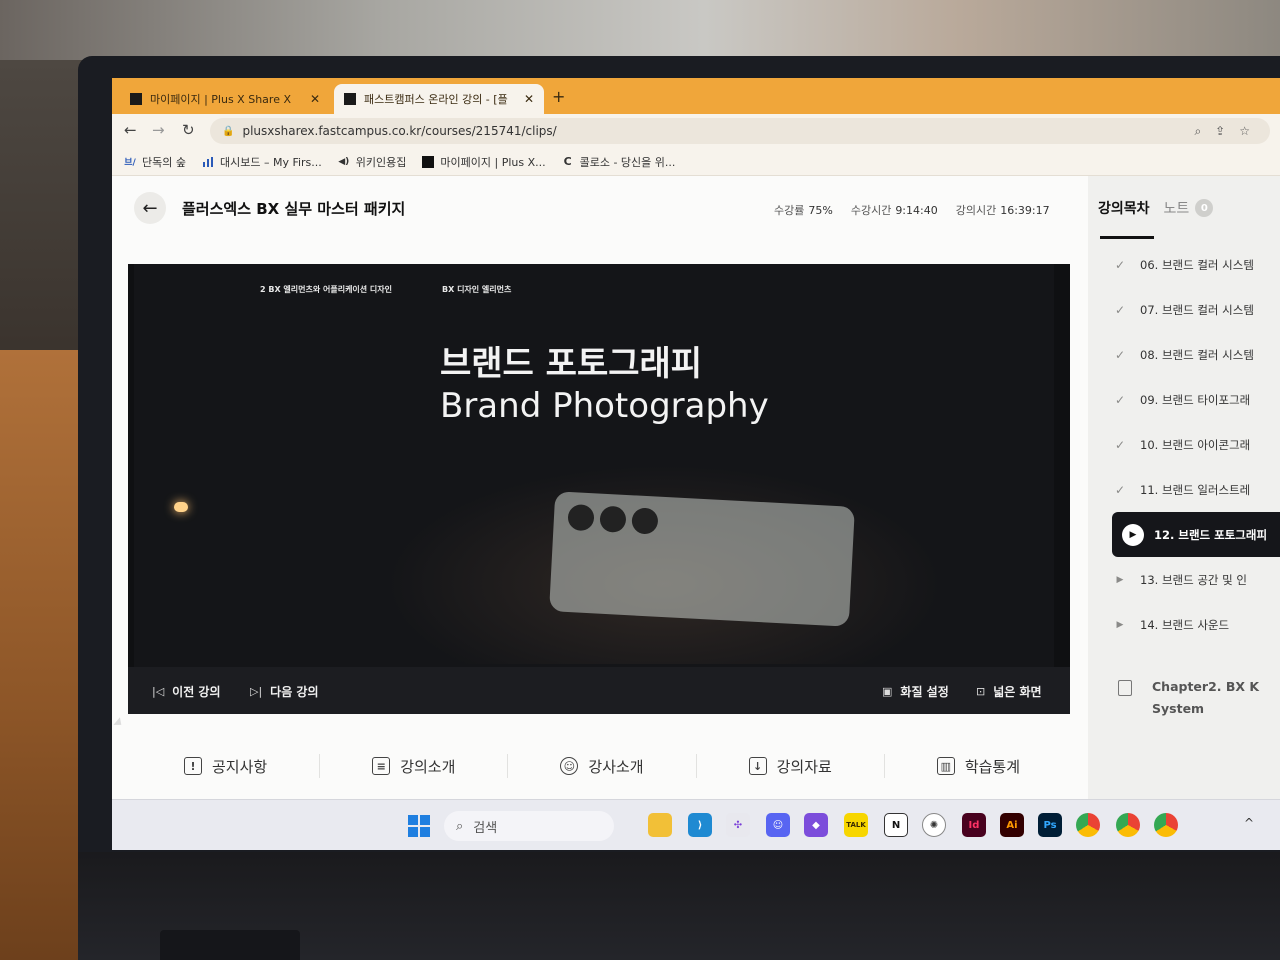  I want to click on chapter-item: Chapter2. BX K System, so click(1198, 707).